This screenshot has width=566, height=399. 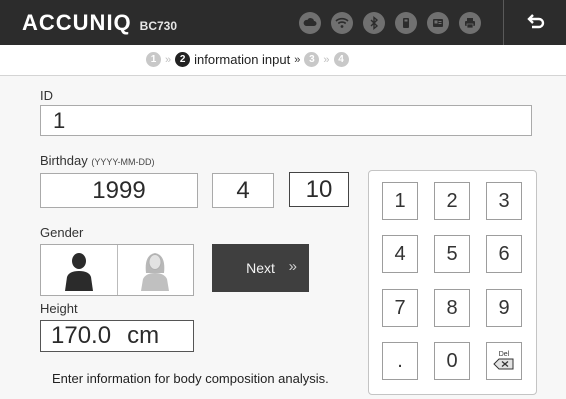 I want to click on gender-label: Gender, so click(x=62, y=232).